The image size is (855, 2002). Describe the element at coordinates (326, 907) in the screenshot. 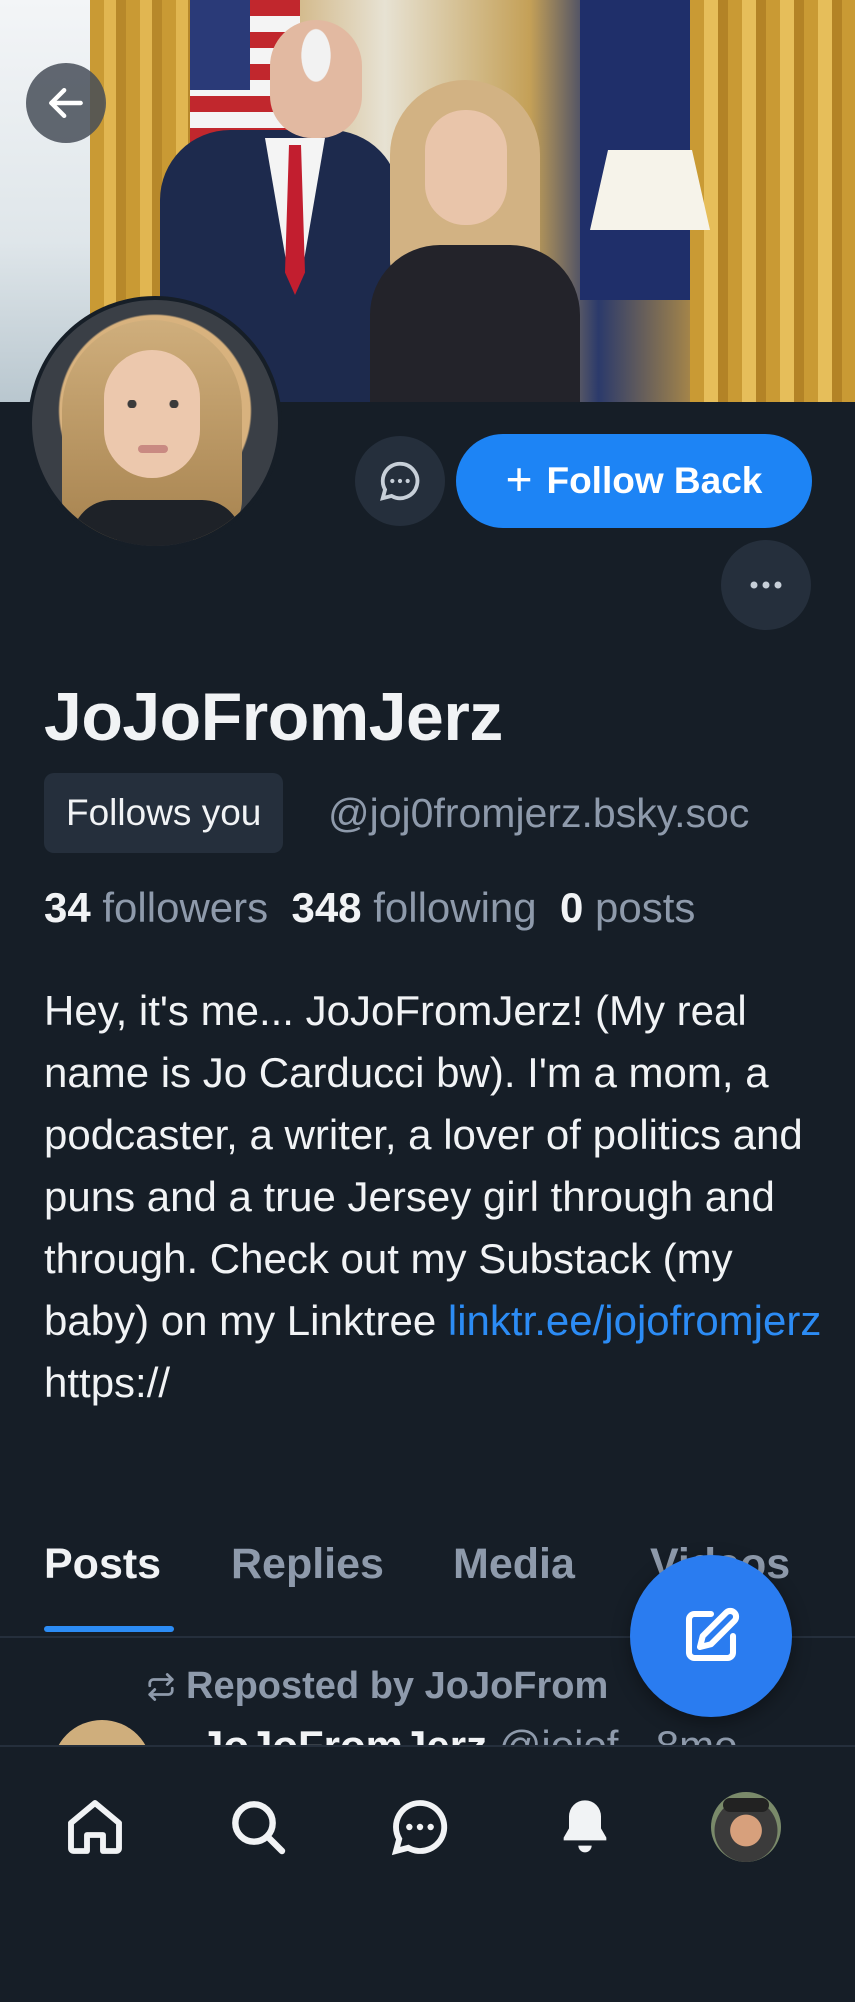

I see `following-count: 348` at that location.